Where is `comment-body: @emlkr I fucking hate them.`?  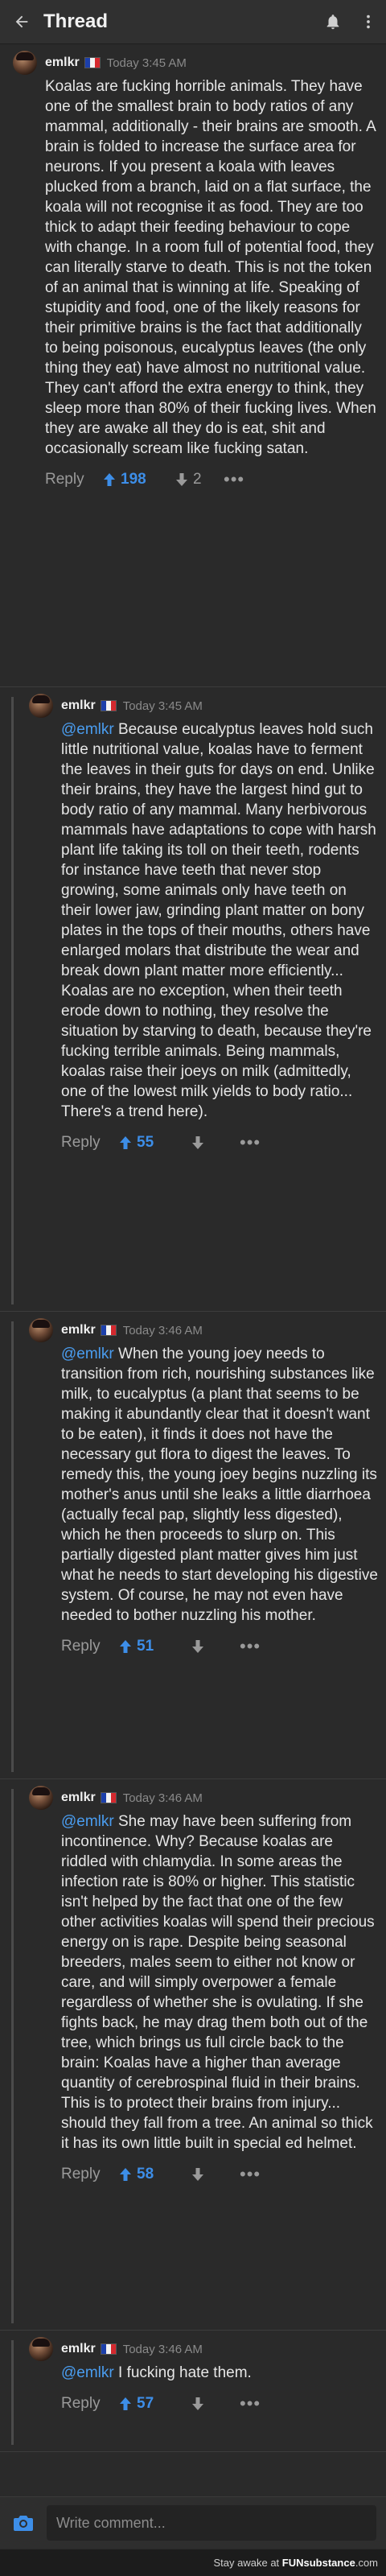 comment-body: @emlkr I fucking hate them. is located at coordinates (219, 2373).